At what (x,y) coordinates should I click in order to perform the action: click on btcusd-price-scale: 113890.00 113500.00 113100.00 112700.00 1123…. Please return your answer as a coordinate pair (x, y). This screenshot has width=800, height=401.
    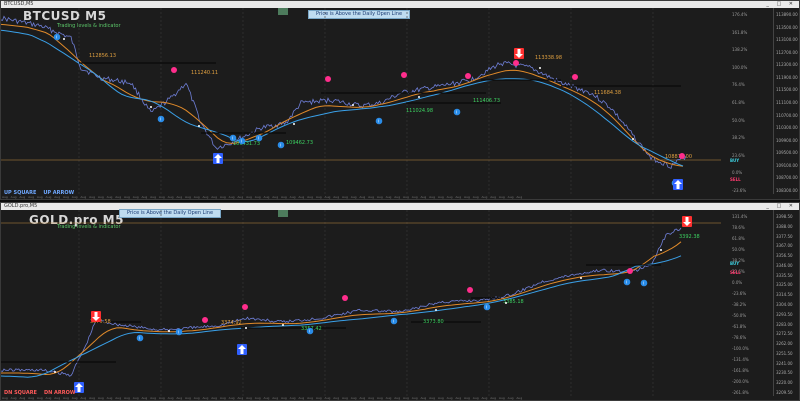
    Looking at the image, I should click on (786, 101).